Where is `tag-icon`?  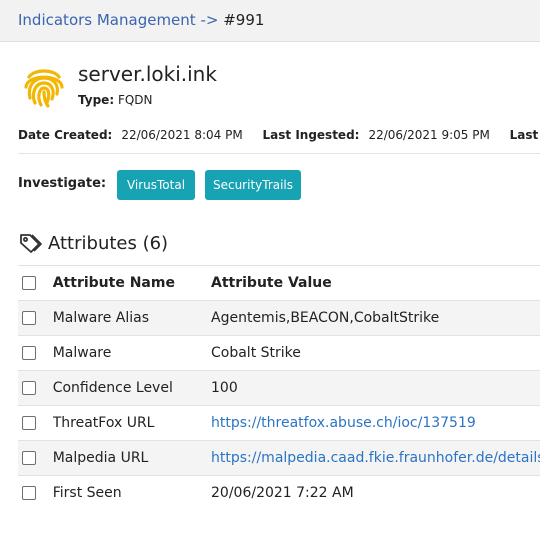
tag-icon is located at coordinates (31, 243).